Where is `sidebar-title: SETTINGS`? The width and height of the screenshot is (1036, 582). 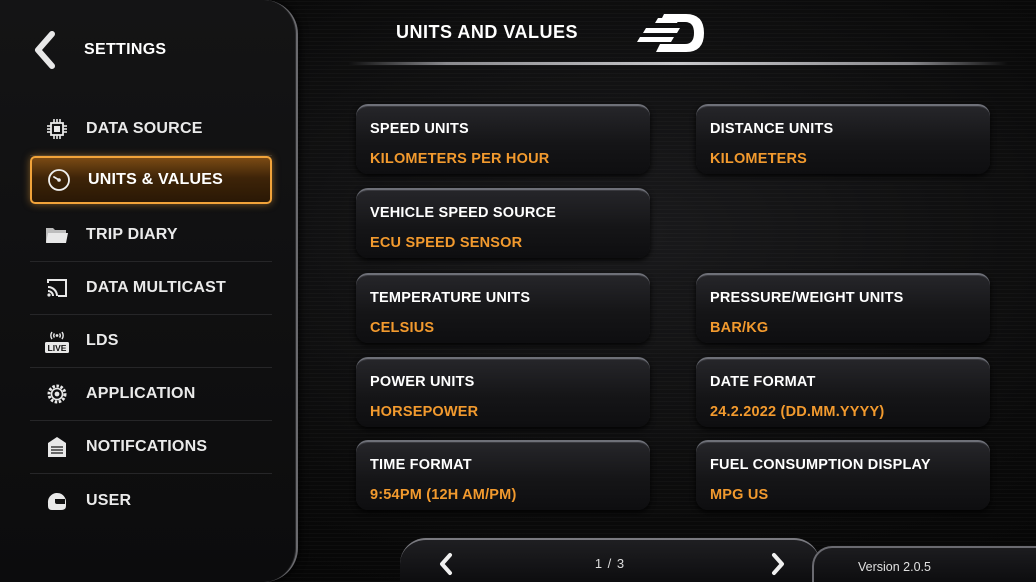 sidebar-title: SETTINGS is located at coordinates (125, 49).